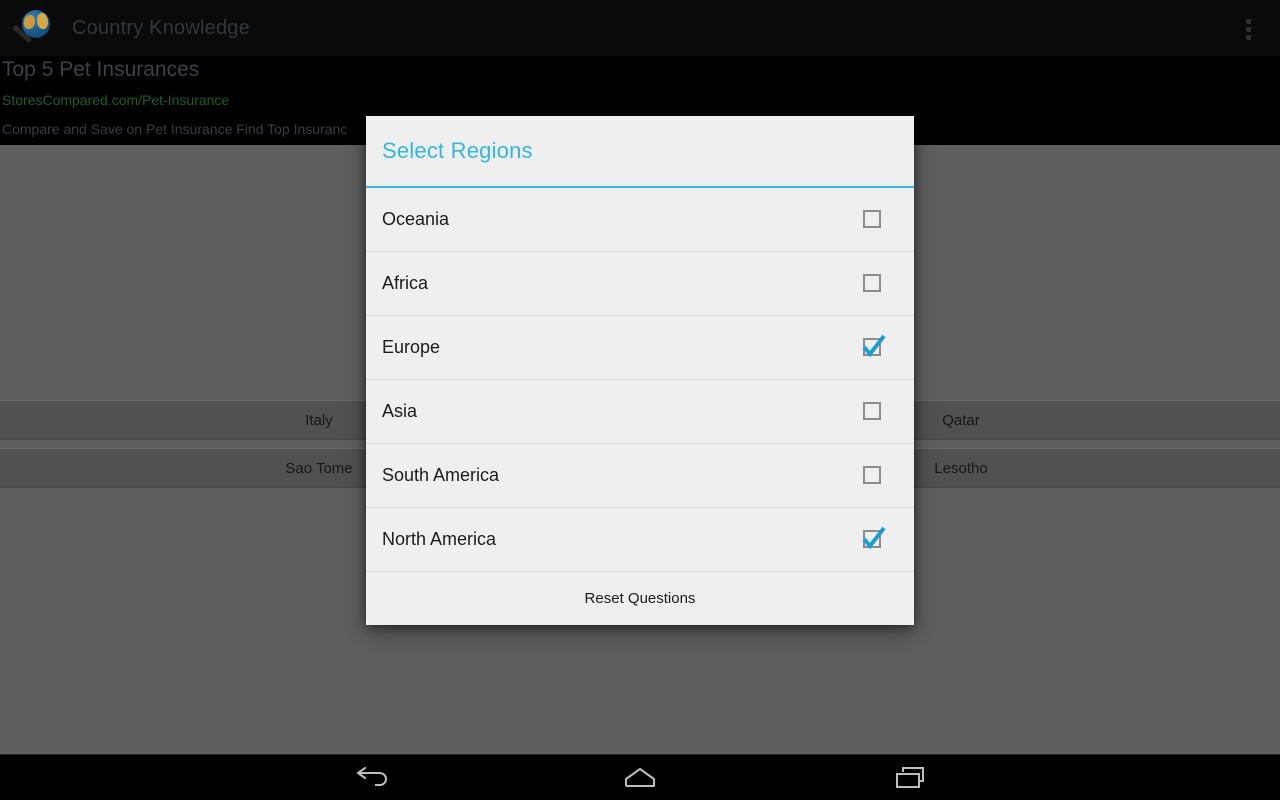  I want to click on region-row-north-america: North America, so click(640, 540).